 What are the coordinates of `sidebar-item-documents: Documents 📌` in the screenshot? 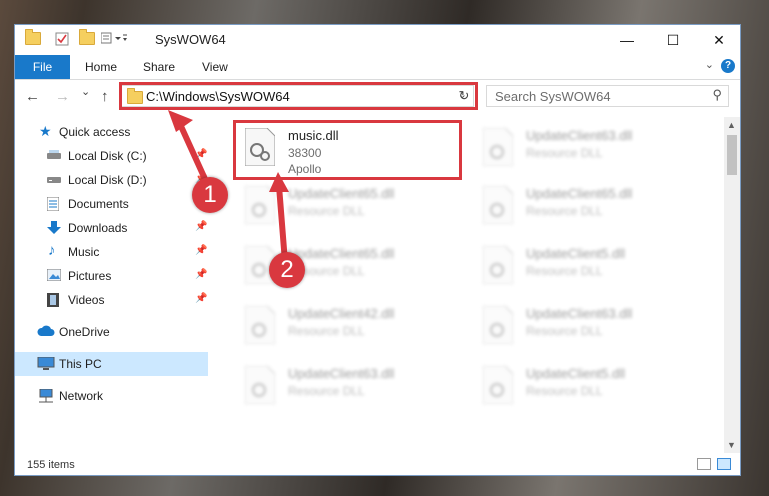 It's located at (111, 204).